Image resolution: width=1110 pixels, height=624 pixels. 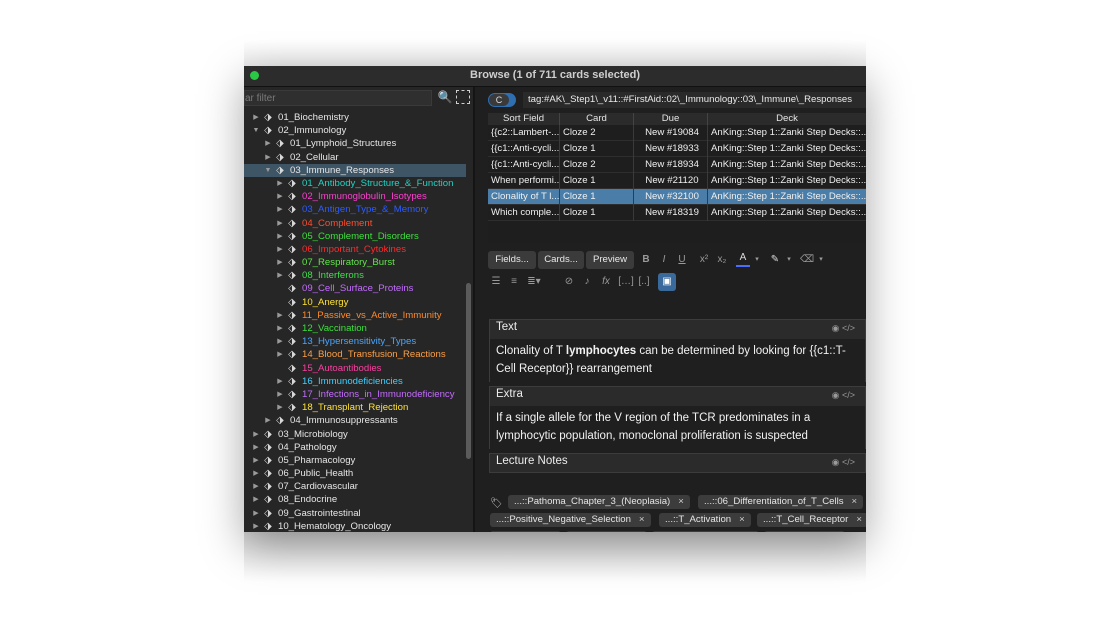 I want to click on underline-icon: U, so click(x=682, y=260).